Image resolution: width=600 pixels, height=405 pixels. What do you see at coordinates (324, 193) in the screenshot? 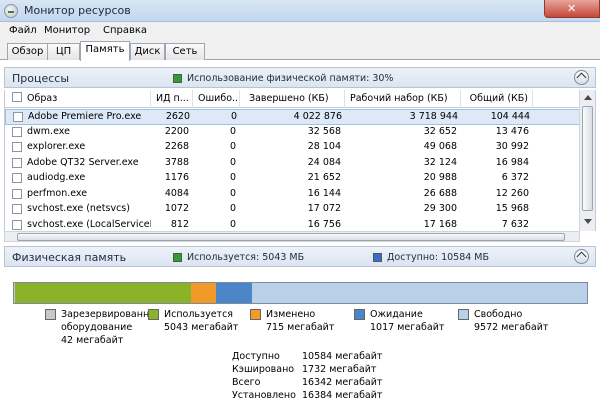
I see `cell-commit: 16 144` at bounding box center [324, 193].